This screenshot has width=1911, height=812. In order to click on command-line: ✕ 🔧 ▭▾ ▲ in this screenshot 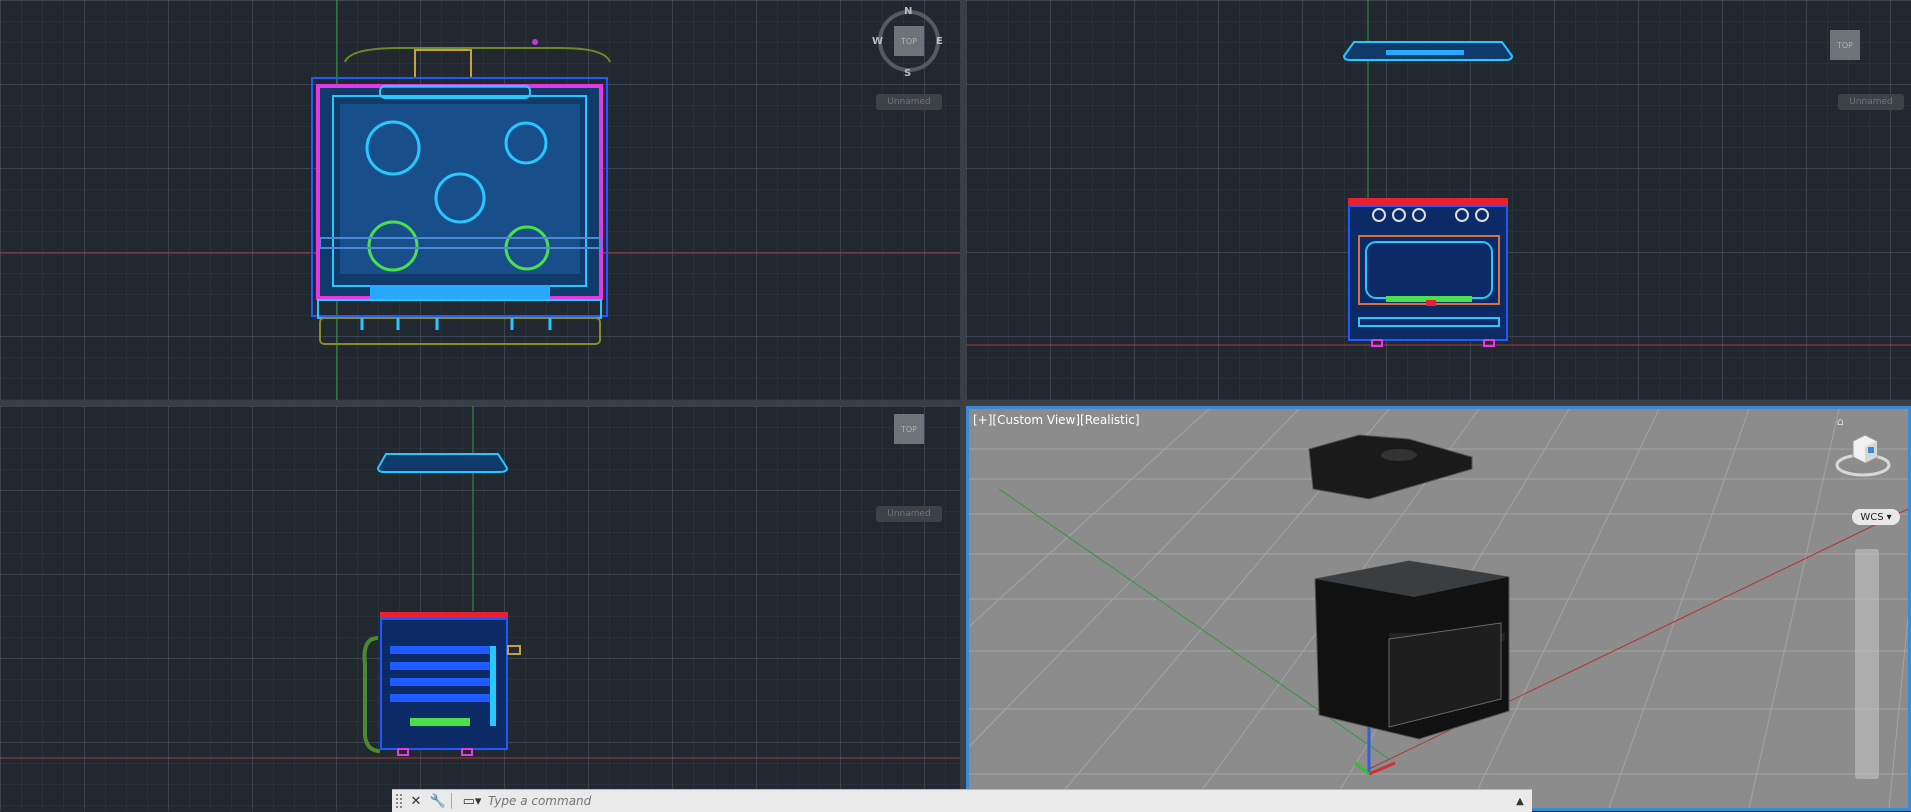, I will do `click(962, 800)`.